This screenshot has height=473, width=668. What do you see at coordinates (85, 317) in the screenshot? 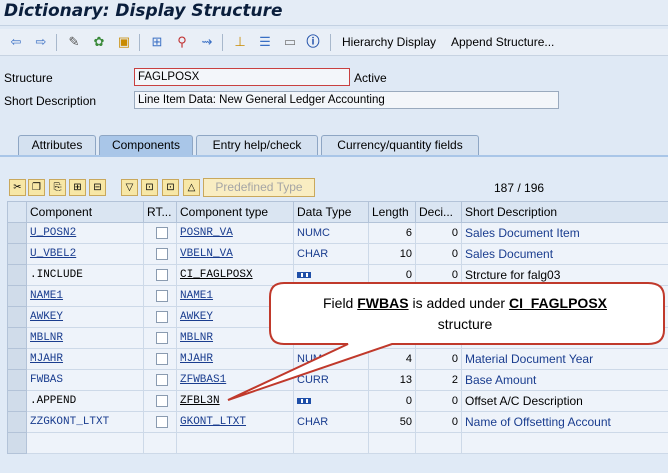
I see `component-cell: AWKEY` at bounding box center [85, 317].